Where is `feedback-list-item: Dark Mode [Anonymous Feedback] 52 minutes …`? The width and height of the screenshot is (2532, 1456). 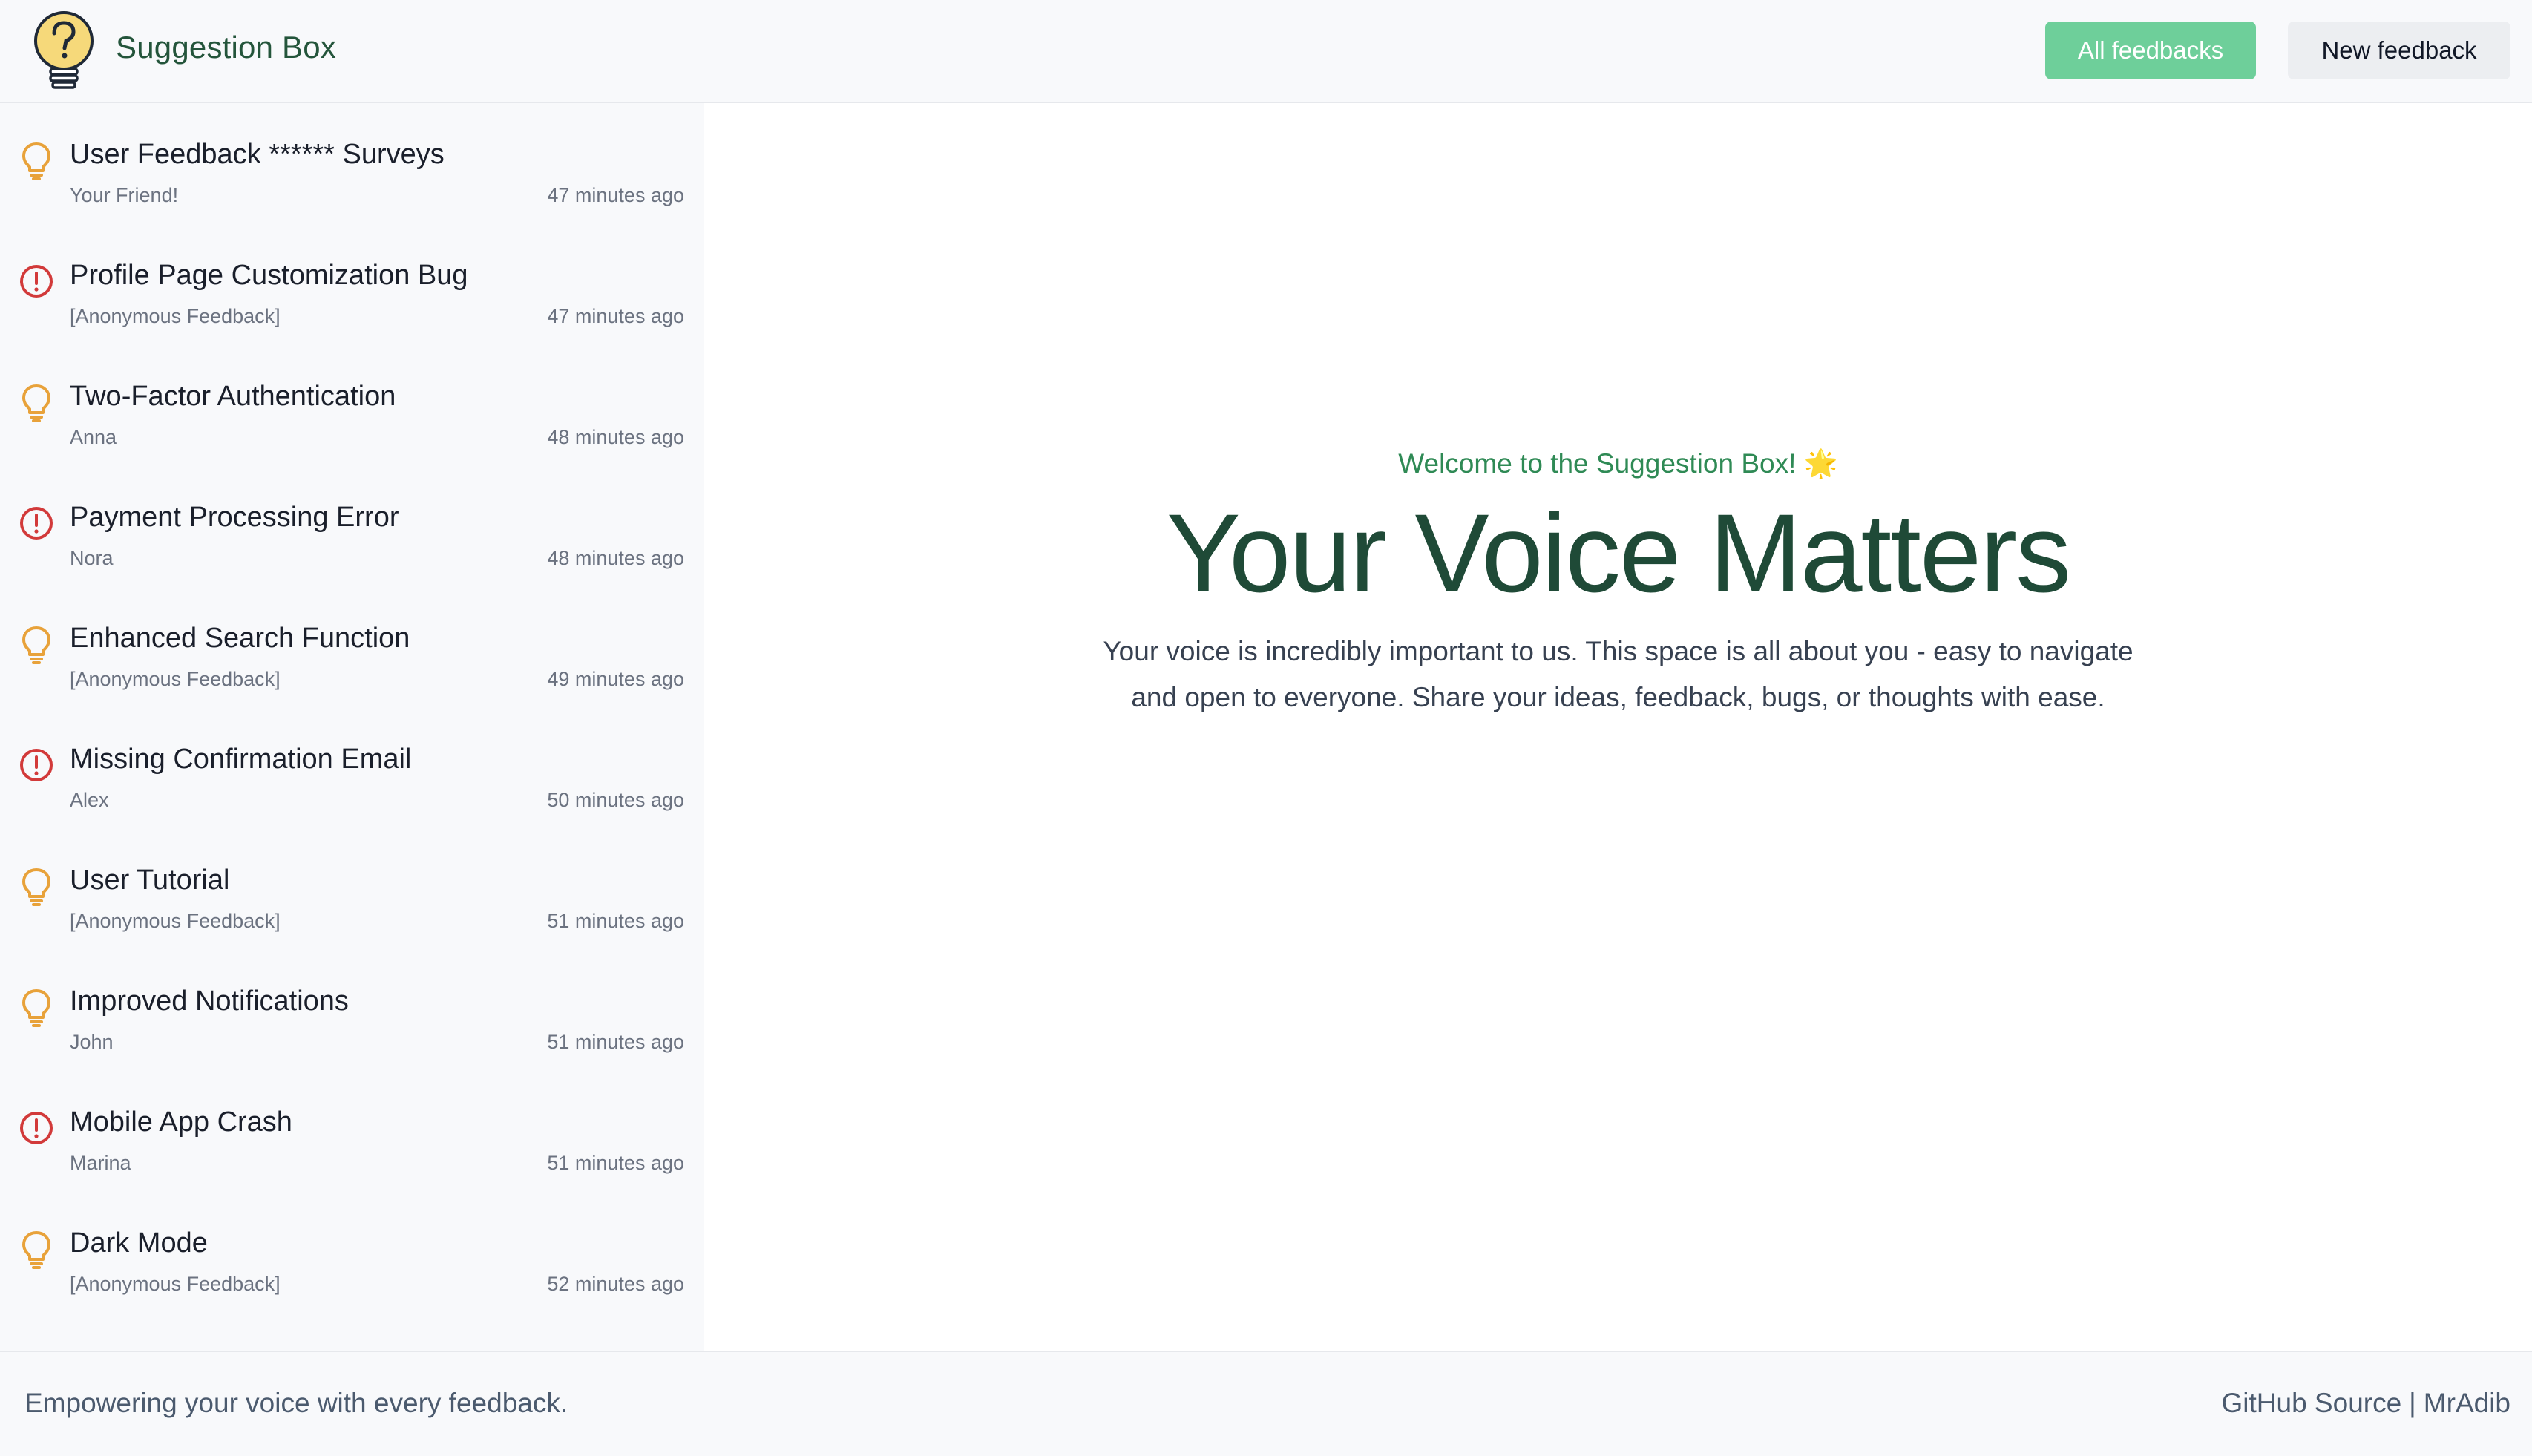
feedback-list-item: Dark Mode [Anonymous Feedback] 52 minutes … is located at coordinates (352, 1263).